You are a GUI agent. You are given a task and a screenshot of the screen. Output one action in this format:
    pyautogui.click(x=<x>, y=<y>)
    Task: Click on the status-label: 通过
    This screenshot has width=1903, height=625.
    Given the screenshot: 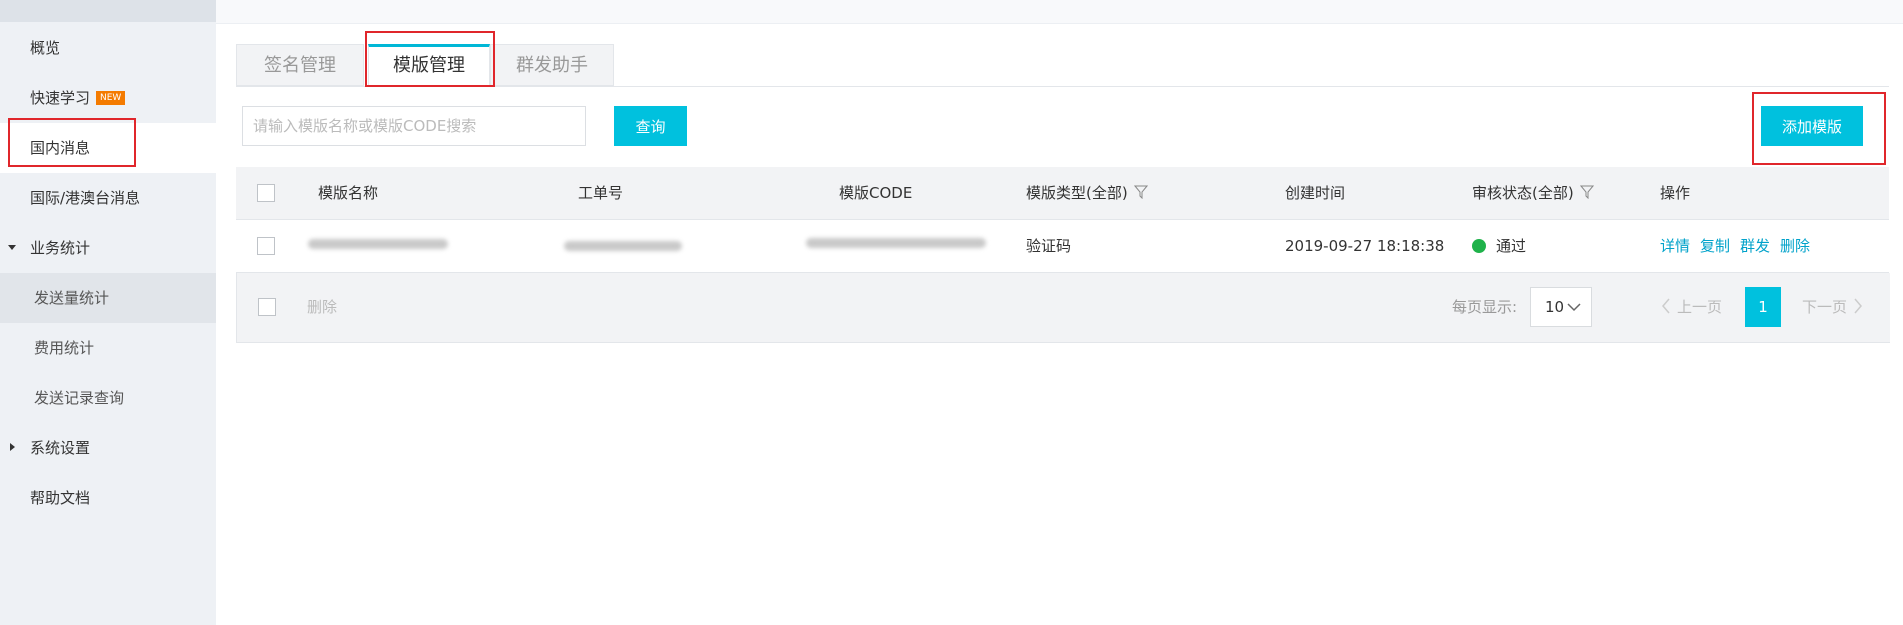 What is the action you would take?
    pyautogui.click(x=1511, y=246)
    